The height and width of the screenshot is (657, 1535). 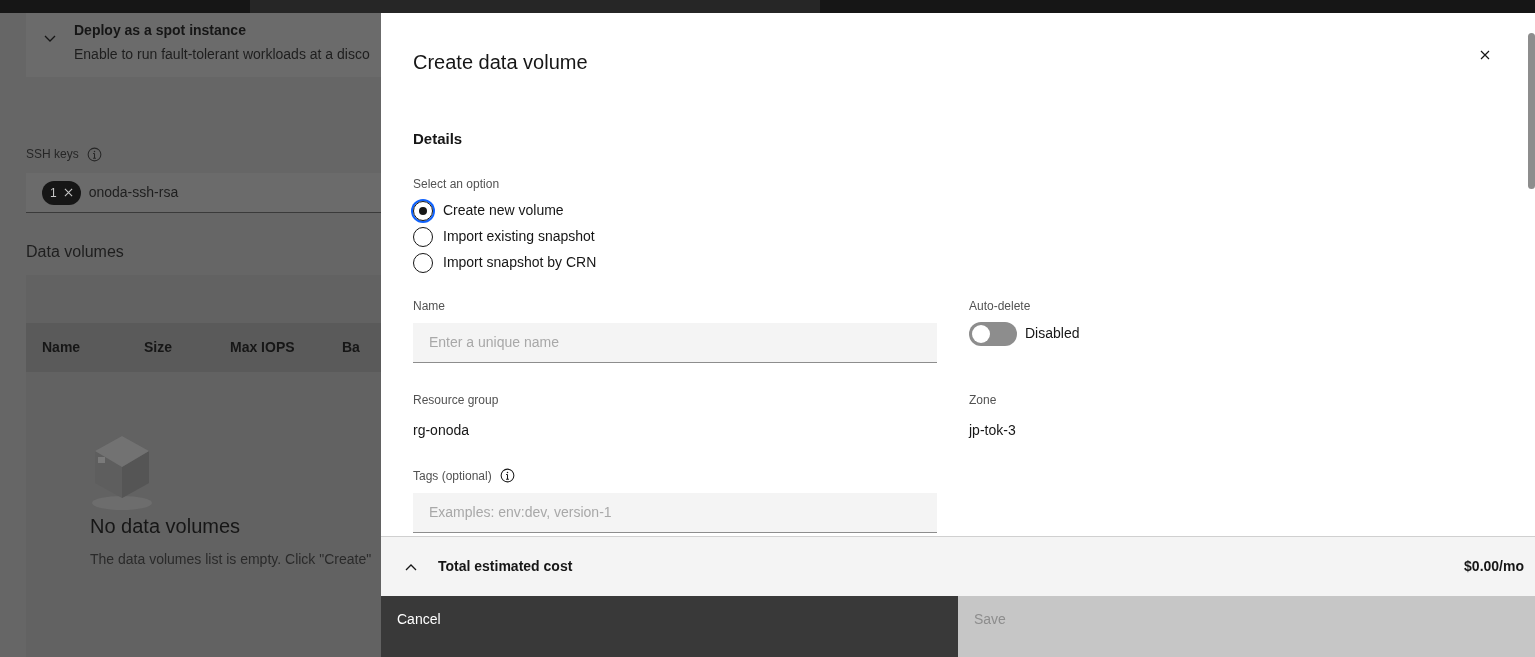 What do you see at coordinates (958, 236) in the screenshot?
I see `radio-option: Import existing snapshot` at bounding box center [958, 236].